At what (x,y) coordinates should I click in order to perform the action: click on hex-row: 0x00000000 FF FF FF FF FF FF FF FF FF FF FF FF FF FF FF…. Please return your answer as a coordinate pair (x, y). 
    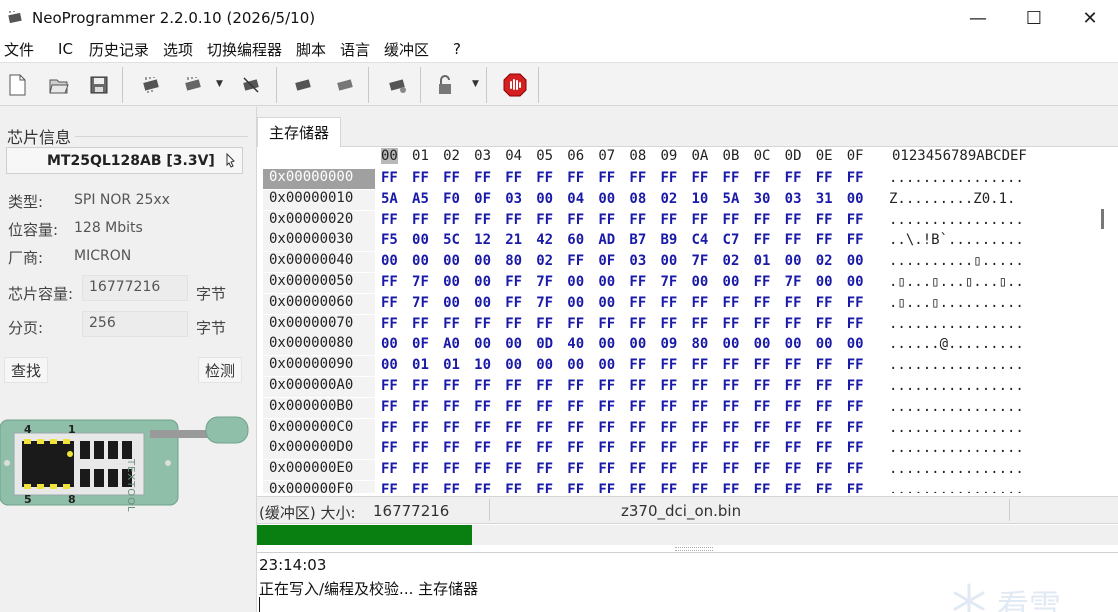
    Looking at the image, I should click on (684, 179).